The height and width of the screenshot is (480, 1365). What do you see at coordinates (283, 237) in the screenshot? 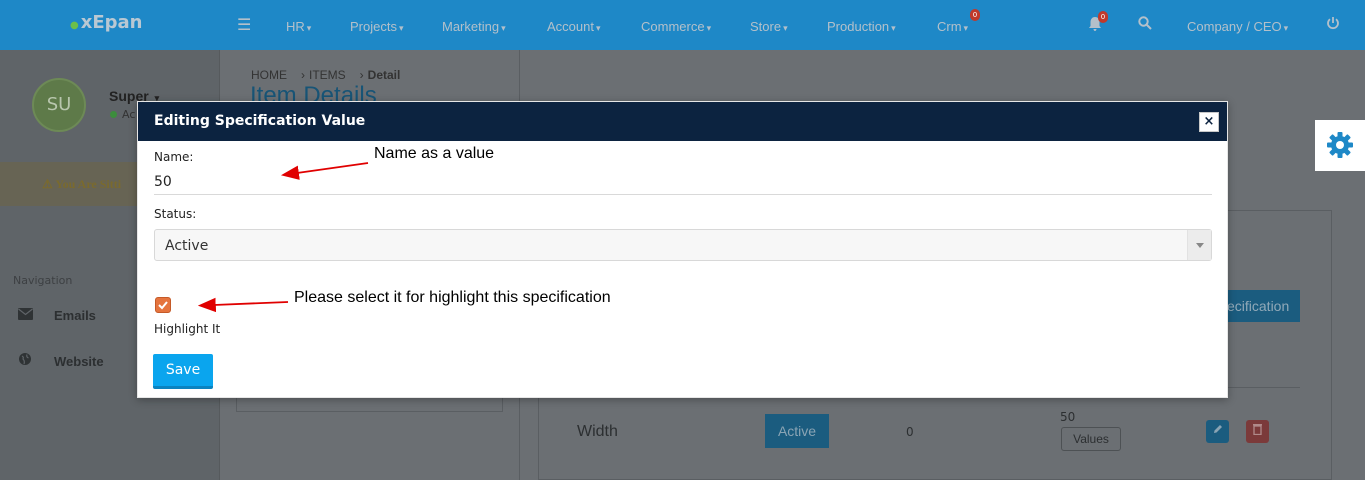
I see `annotation-arrows` at bounding box center [283, 237].